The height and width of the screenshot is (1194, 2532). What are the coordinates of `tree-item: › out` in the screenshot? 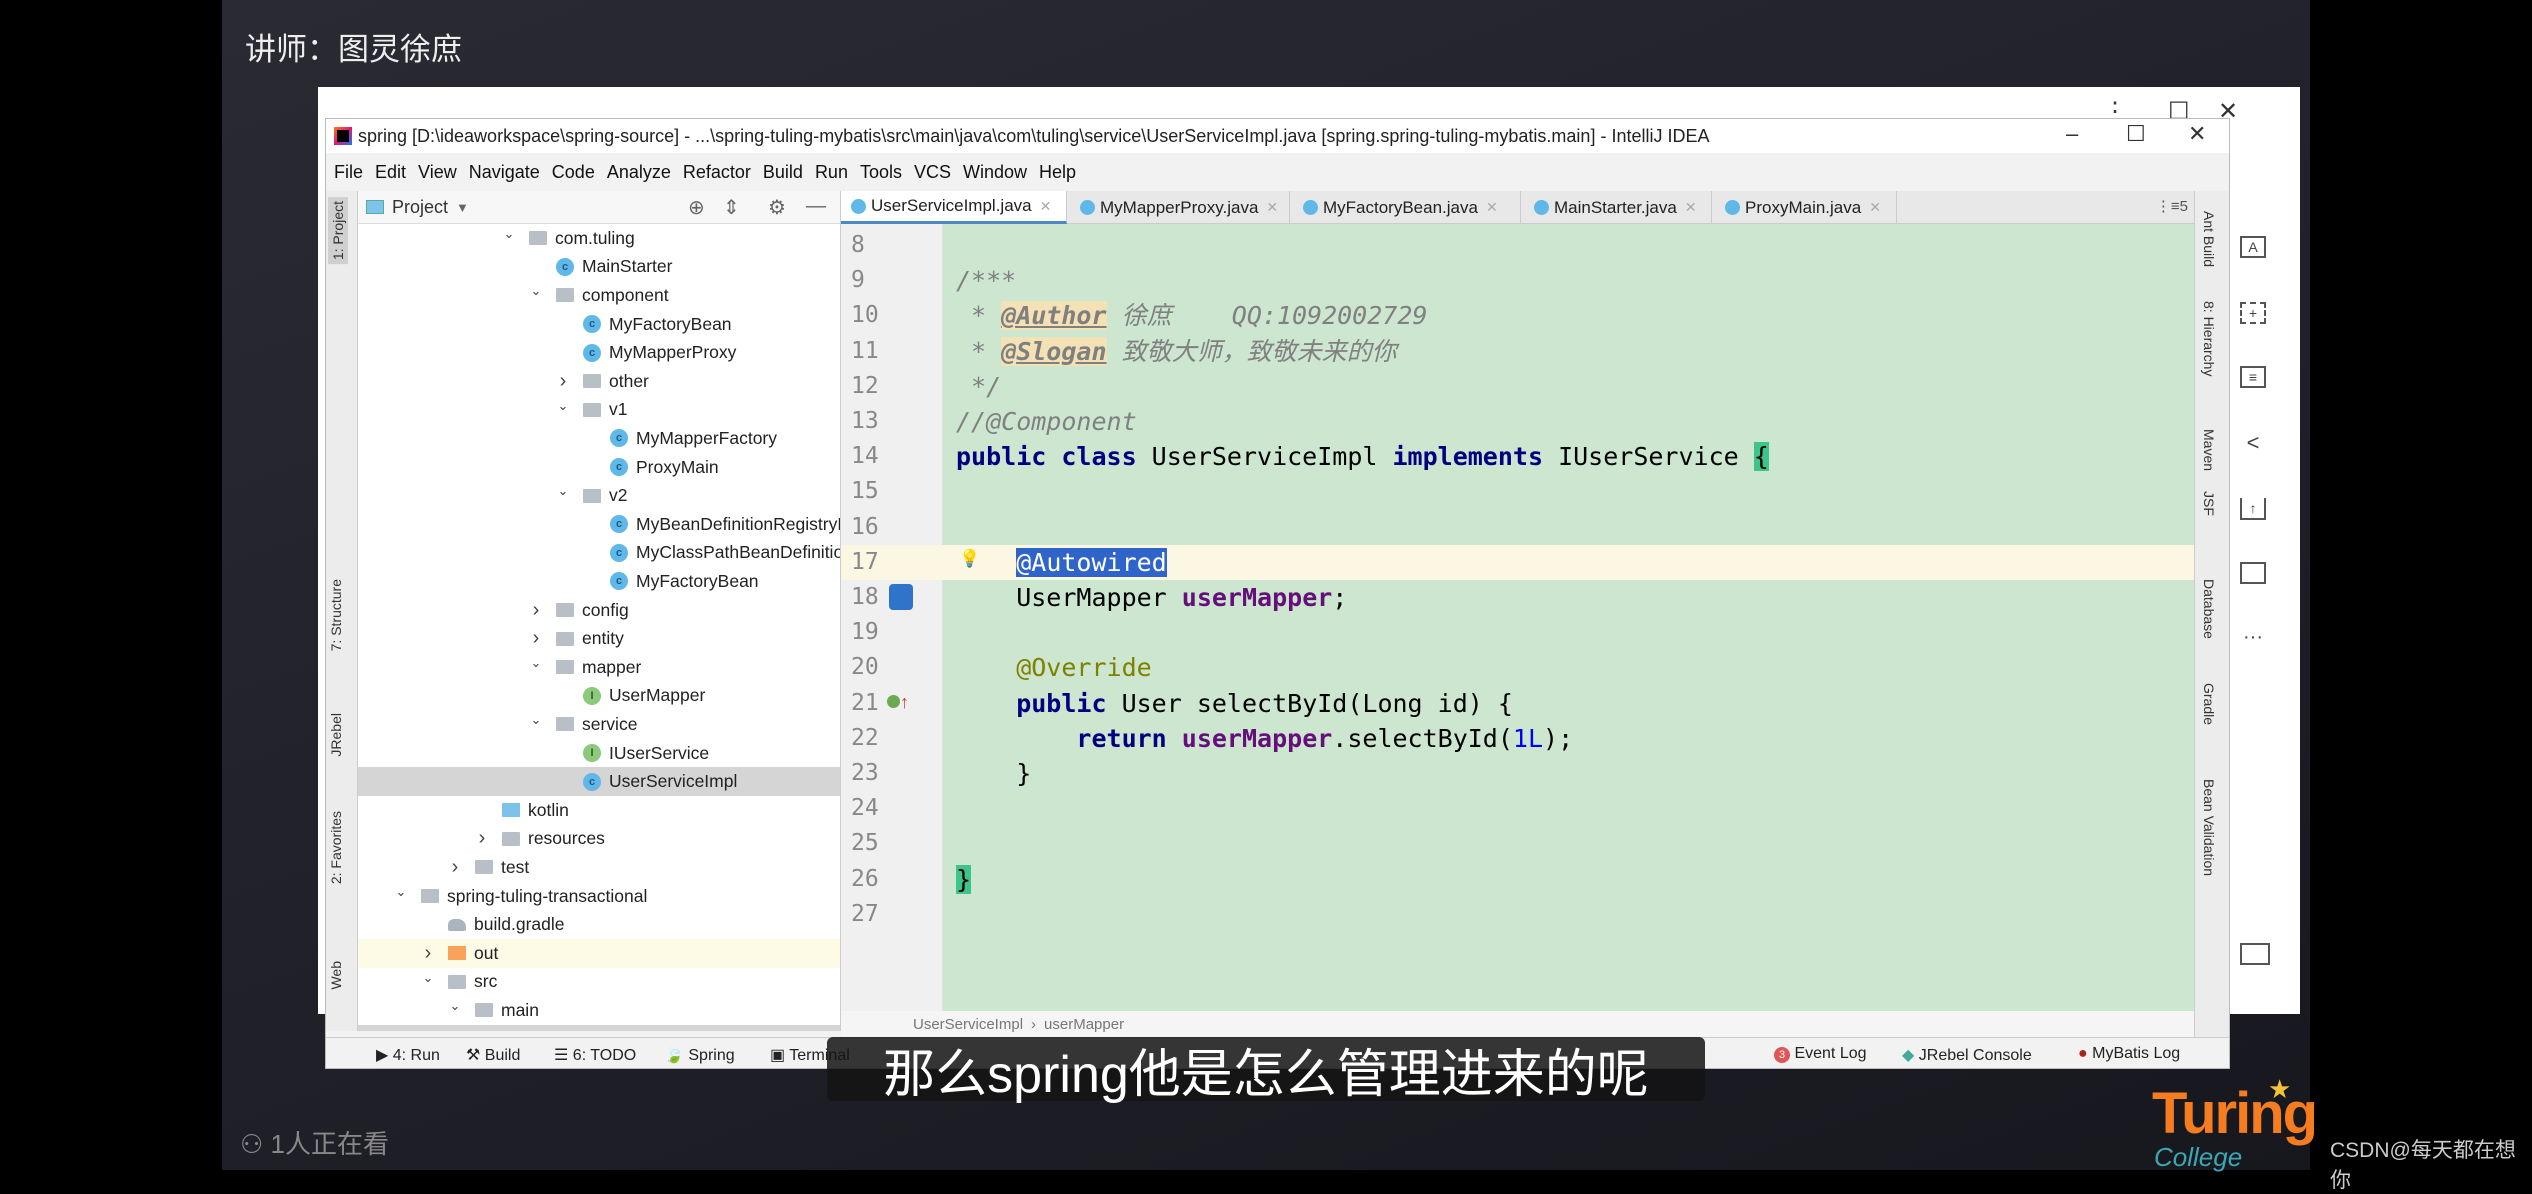 It's located at (599, 953).